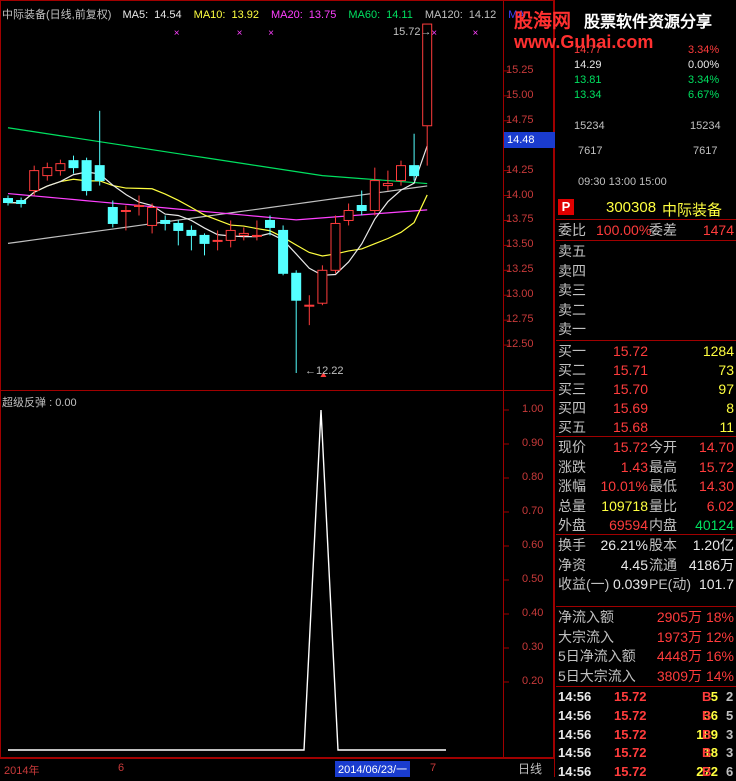  I want to click on quote-row: 涨幅 10.01% 最低 14.30, so click(646, 486).